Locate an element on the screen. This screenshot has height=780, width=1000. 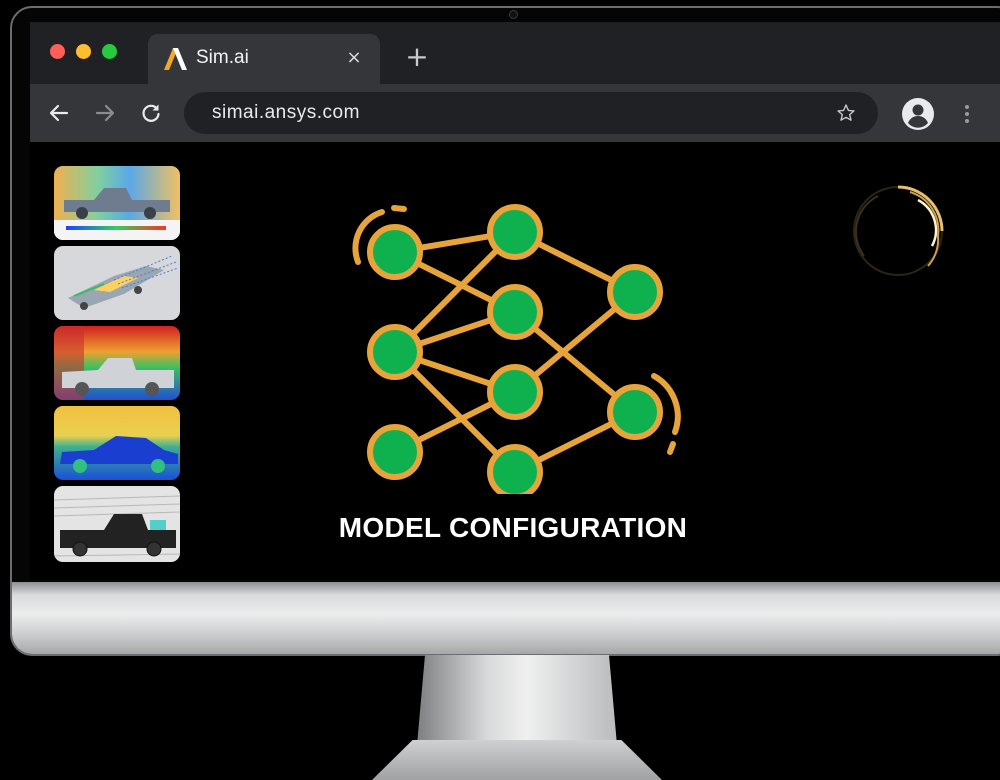
browser-tab: Sim.ai × is located at coordinates (264, 59).